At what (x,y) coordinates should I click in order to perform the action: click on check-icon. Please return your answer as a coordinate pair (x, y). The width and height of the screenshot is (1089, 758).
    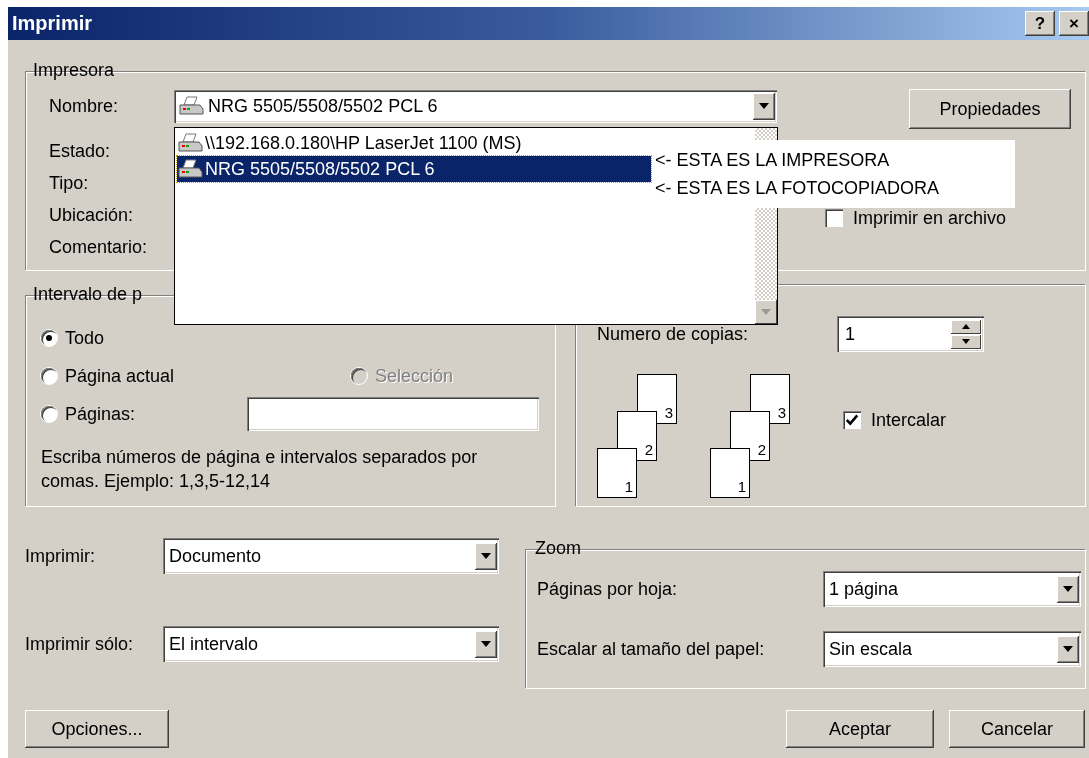
    Looking at the image, I should click on (852, 420).